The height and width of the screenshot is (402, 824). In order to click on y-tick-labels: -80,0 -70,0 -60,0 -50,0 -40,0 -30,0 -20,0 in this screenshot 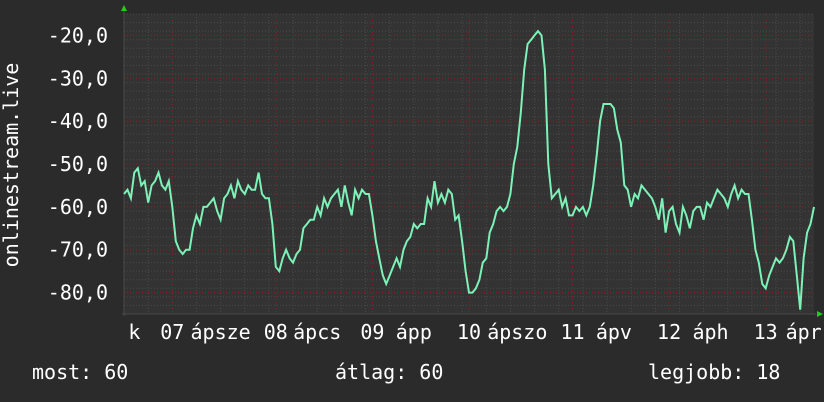, I will do `click(78, 163)`.